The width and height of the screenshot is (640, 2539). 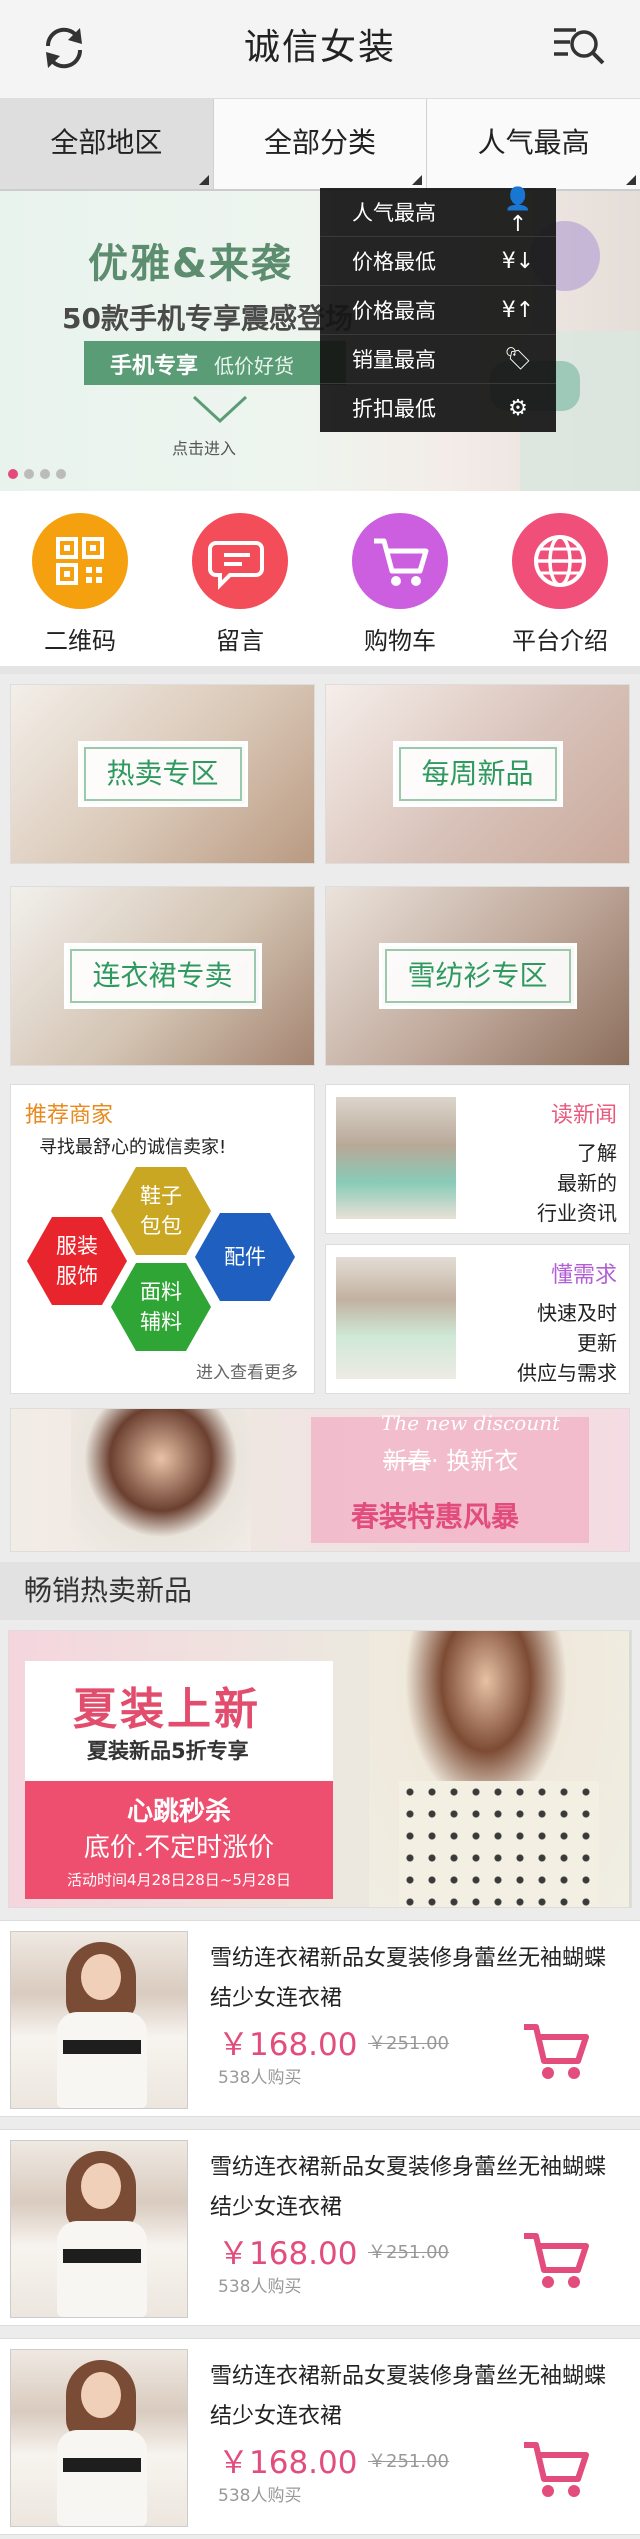 What do you see at coordinates (578, 48) in the screenshot?
I see `search-list-icon` at bounding box center [578, 48].